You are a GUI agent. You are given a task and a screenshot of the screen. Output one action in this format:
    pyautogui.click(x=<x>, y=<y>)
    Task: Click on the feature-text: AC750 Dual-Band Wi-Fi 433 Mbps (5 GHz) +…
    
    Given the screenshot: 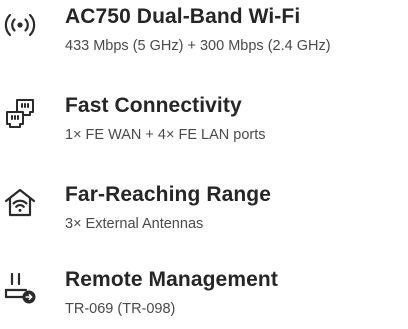 What is the action you would take?
    pyautogui.click(x=235, y=29)
    